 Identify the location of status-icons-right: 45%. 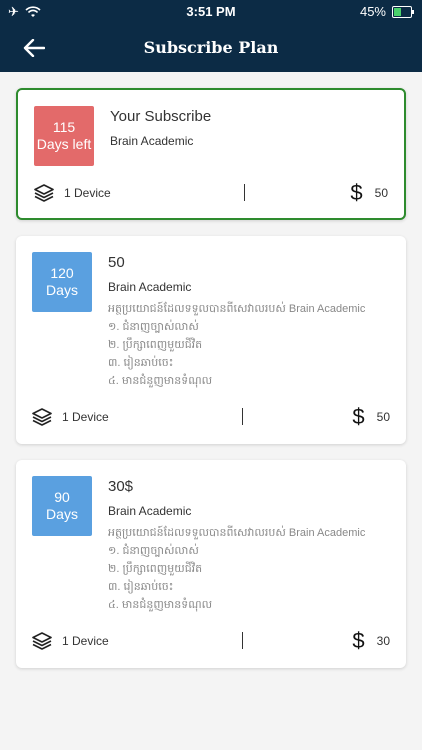
(386, 11).